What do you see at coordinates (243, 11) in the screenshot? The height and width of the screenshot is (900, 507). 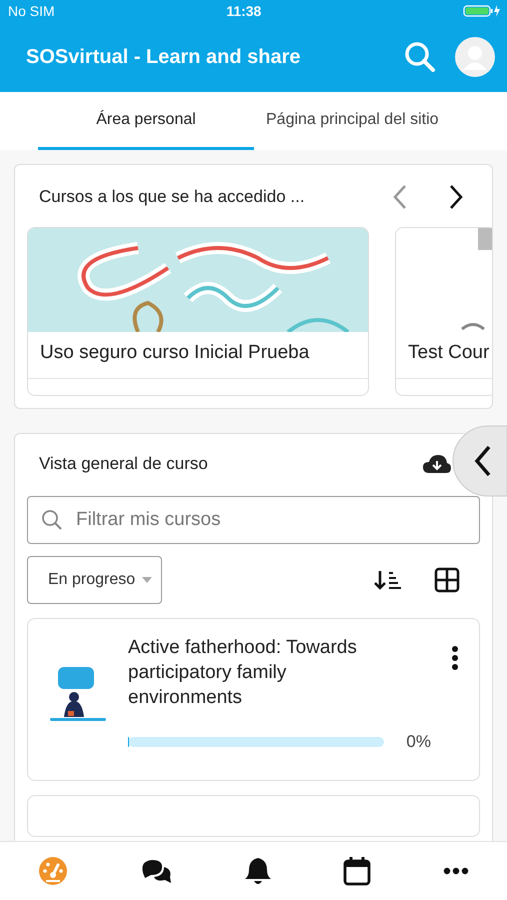 I see `clock-time: 11:38` at bounding box center [243, 11].